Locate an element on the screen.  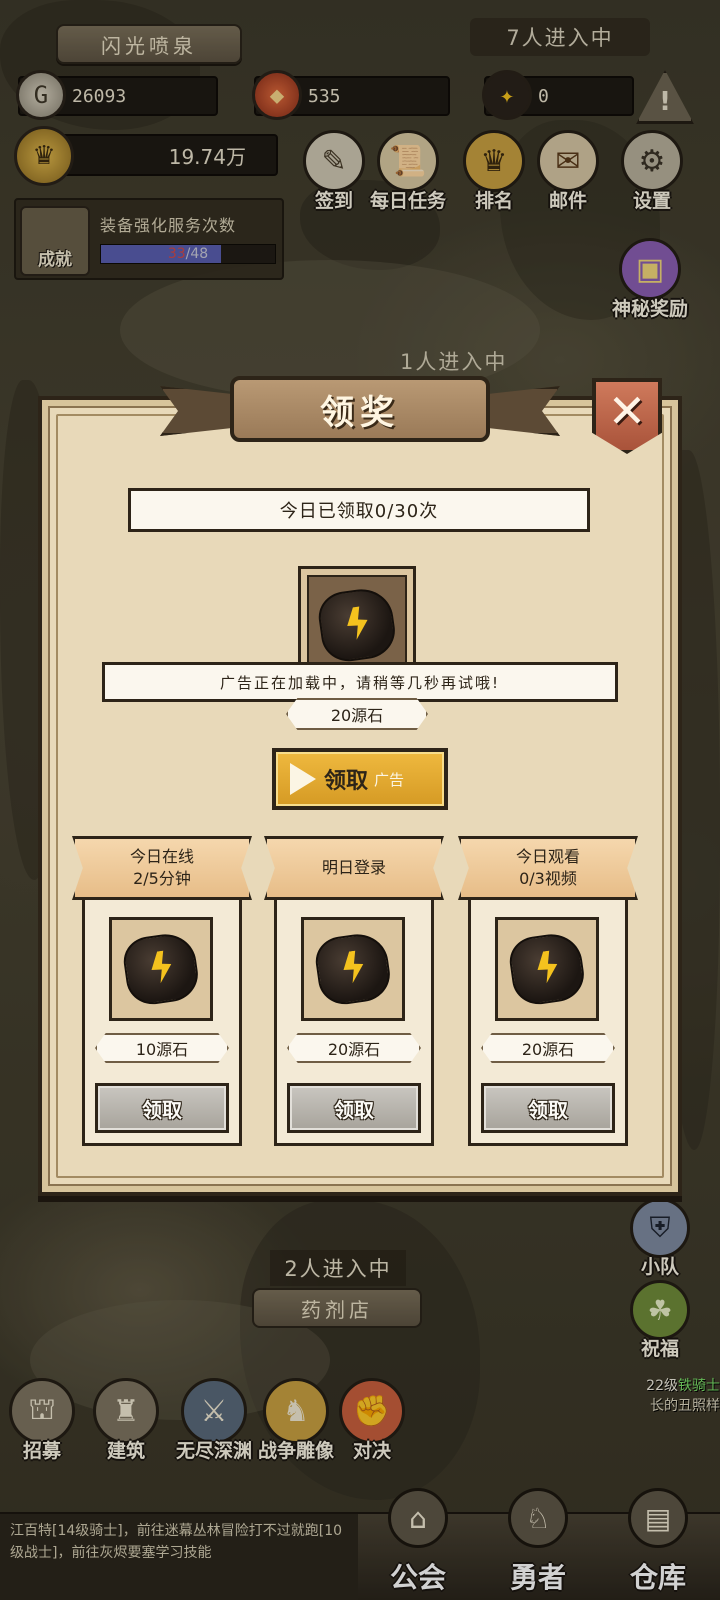
reward-amount: 10源石 is located at coordinates (162, 1048).